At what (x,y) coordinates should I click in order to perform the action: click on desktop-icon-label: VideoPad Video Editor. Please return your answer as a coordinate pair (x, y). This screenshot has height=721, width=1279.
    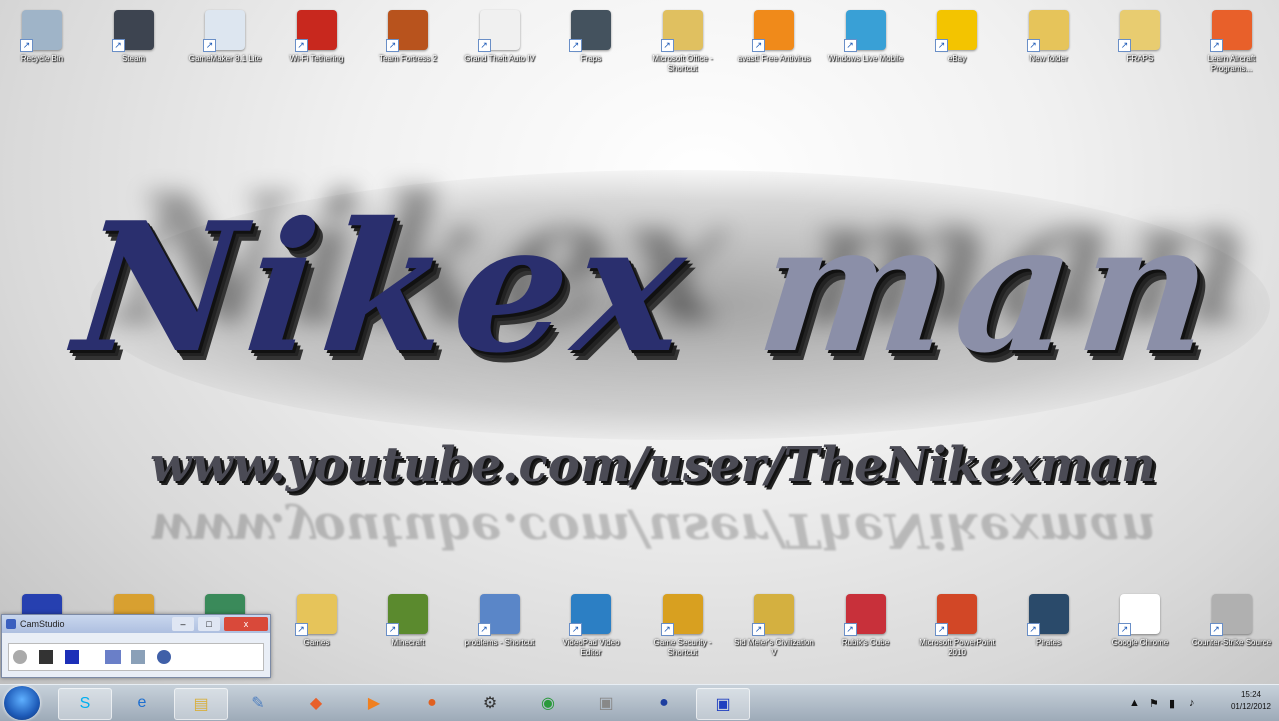
    Looking at the image, I should click on (591, 647).